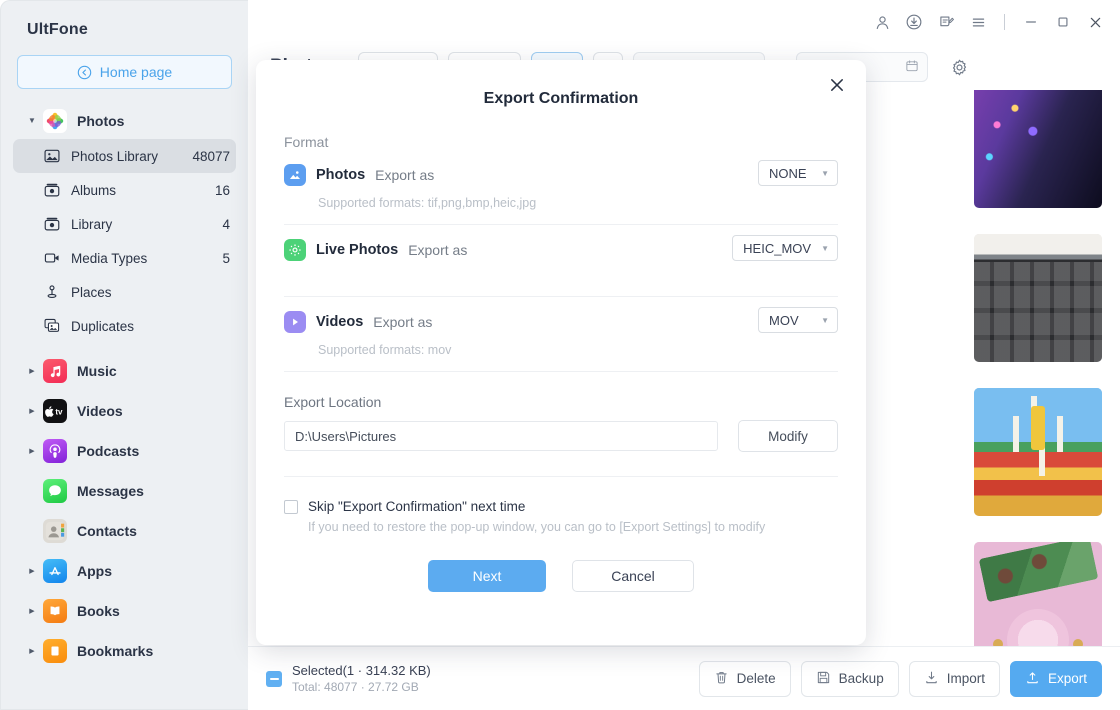  Describe the element at coordinates (1038, 298) in the screenshot. I see `keyboard-thumbnail` at that location.